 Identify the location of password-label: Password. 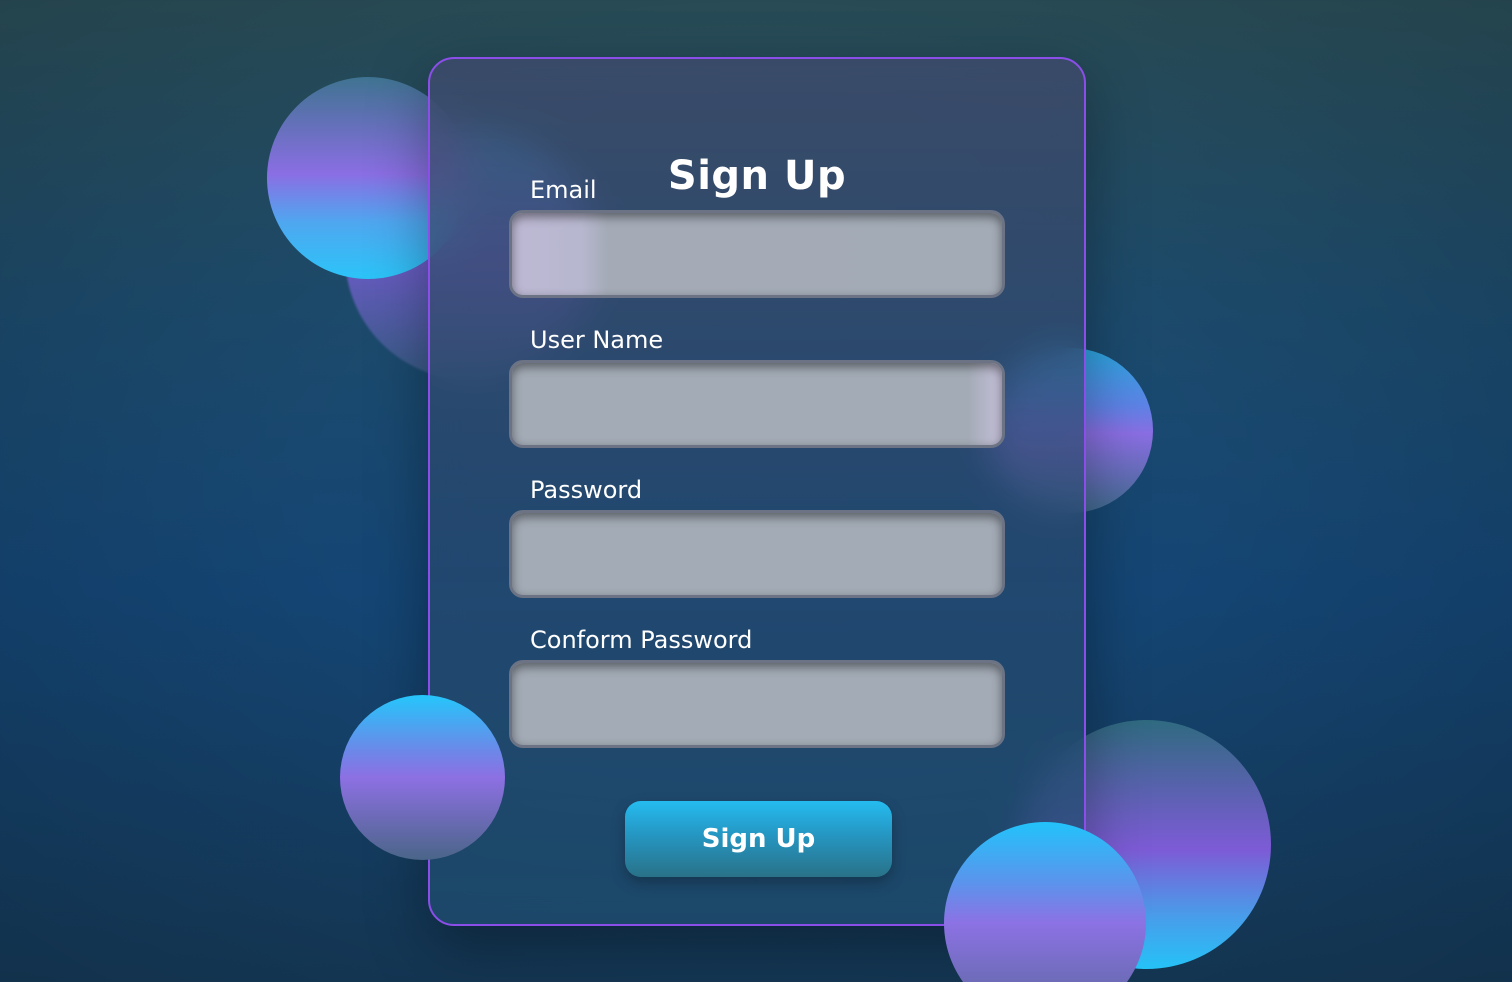
(586, 490).